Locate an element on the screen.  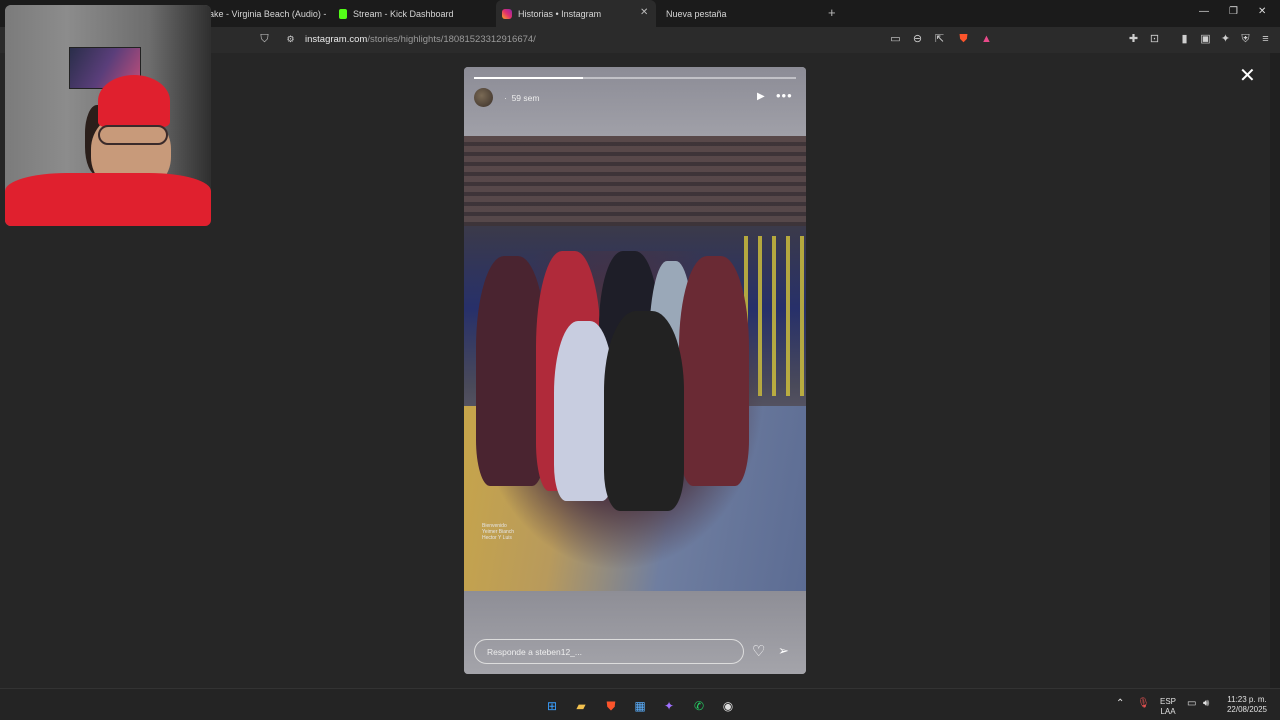
network-icon: ▭ is located at coordinates (1191, 704).